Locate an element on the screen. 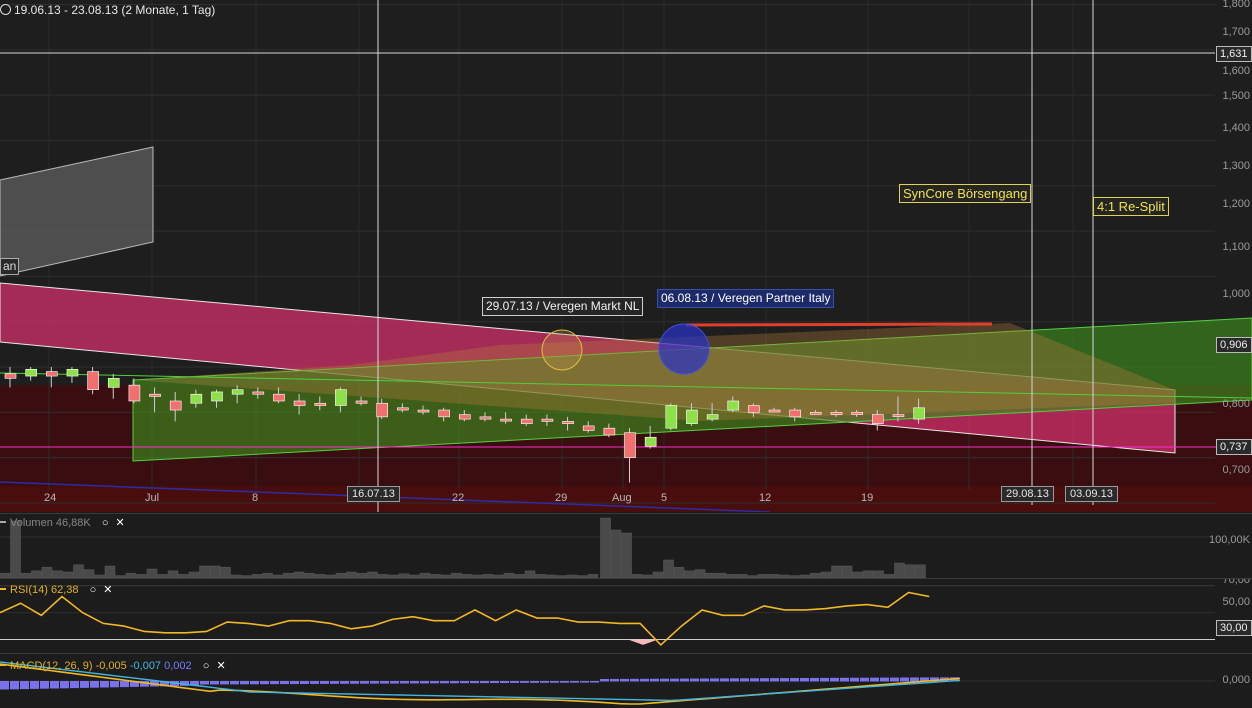 The height and width of the screenshot is (708, 1252). price-tag-last: 0,906 is located at coordinates (1234, 345).